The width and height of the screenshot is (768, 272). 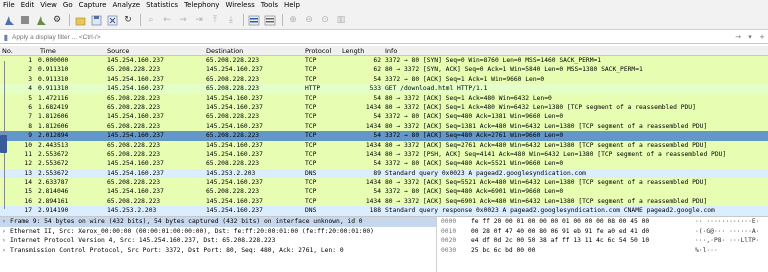 What do you see at coordinates (9, 5) in the screenshot?
I see `menu-file: File` at bounding box center [9, 5].